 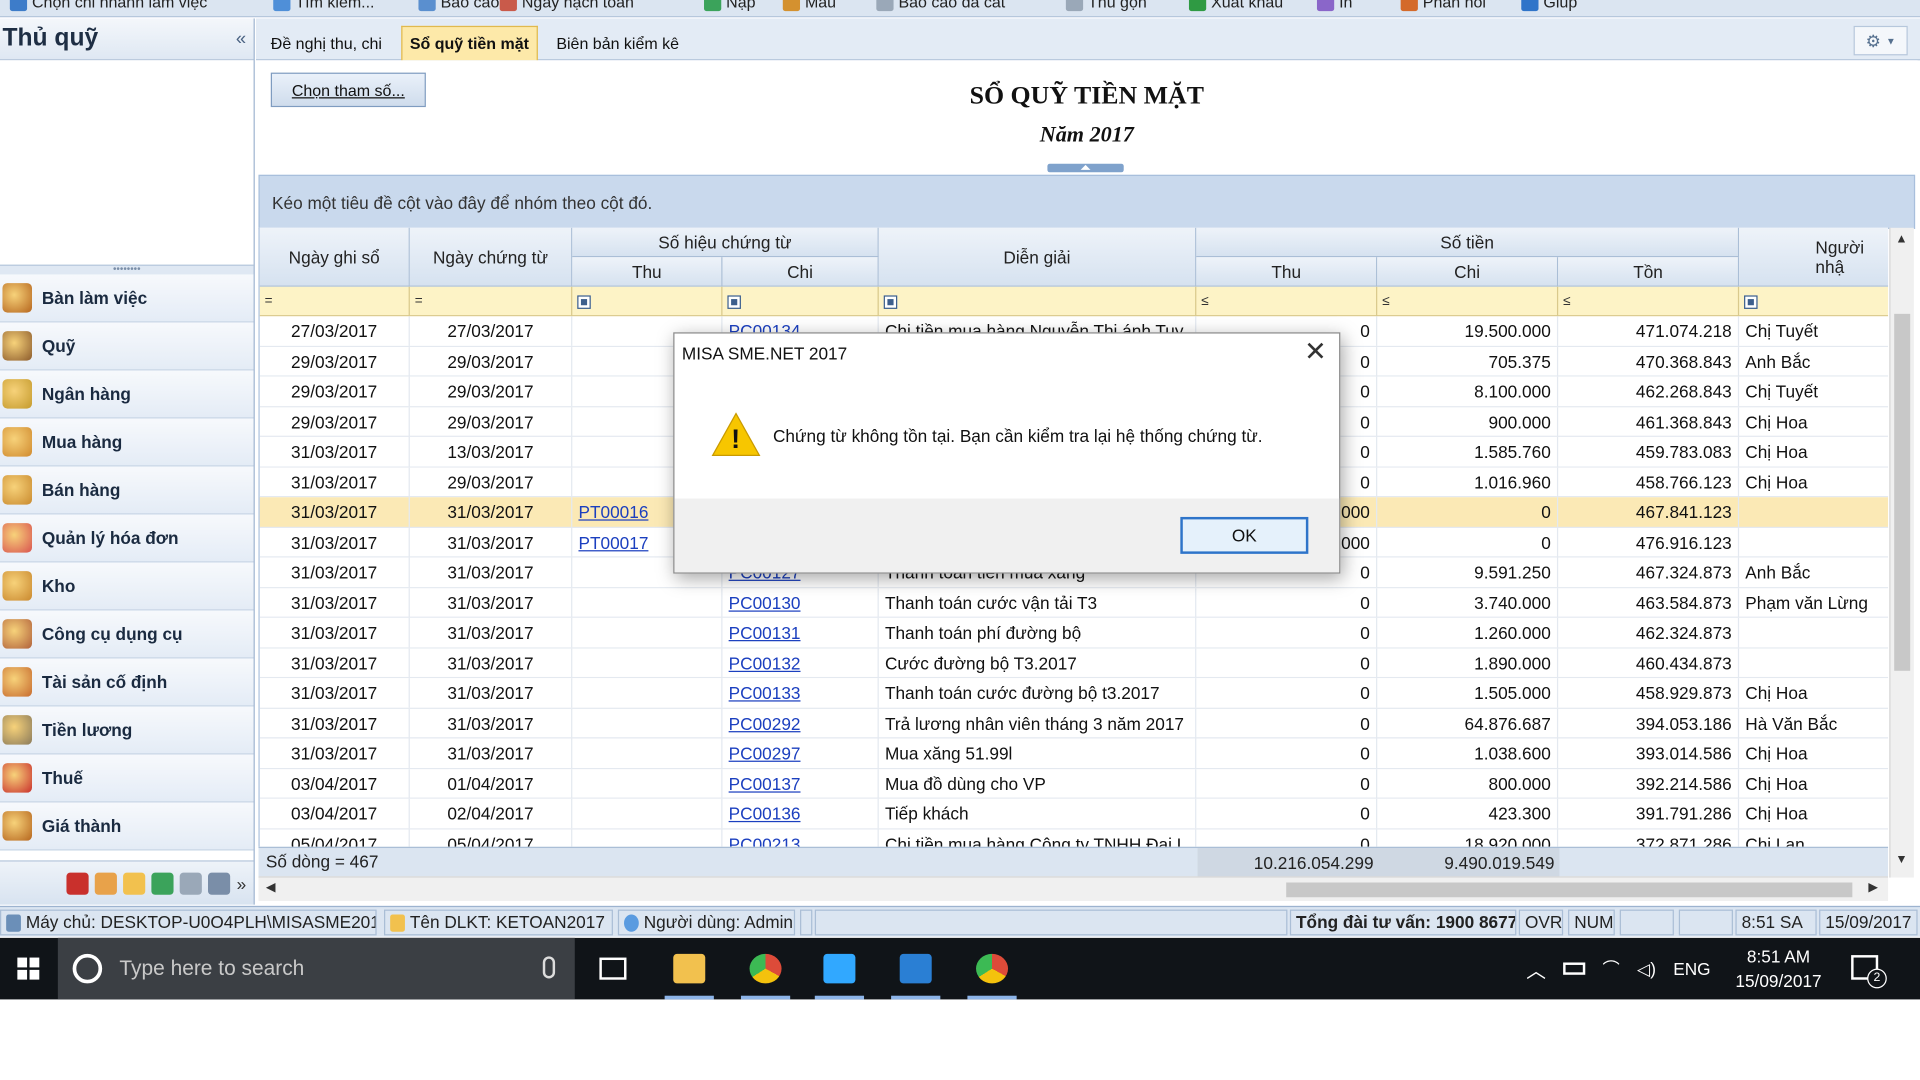 I want to click on filter-tien-thu: ≤, so click(x=1287, y=301).